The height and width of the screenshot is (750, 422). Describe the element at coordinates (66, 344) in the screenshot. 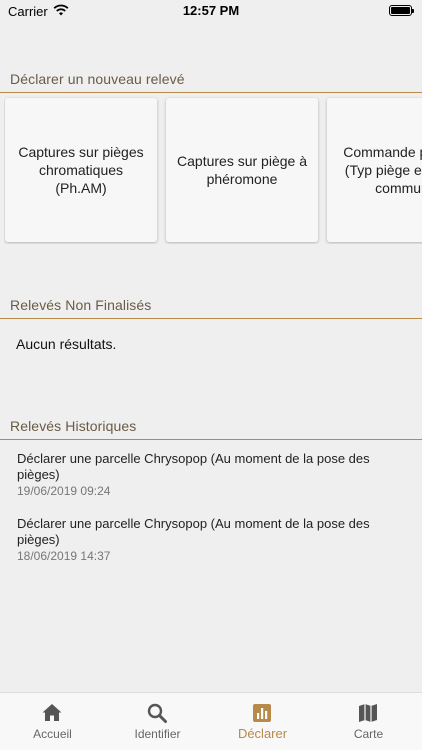

I see `unfinished-empty-message: Aucun résultats.` at that location.